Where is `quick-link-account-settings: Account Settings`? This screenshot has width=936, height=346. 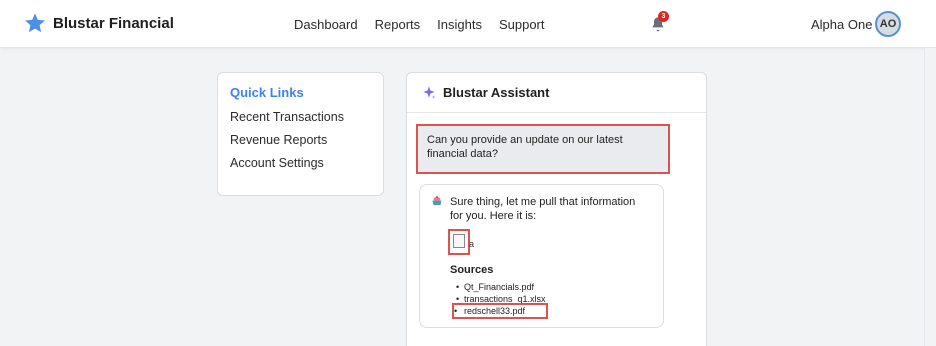 quick-link-account-settings: Account Settings is located at coordinates (300, 163).